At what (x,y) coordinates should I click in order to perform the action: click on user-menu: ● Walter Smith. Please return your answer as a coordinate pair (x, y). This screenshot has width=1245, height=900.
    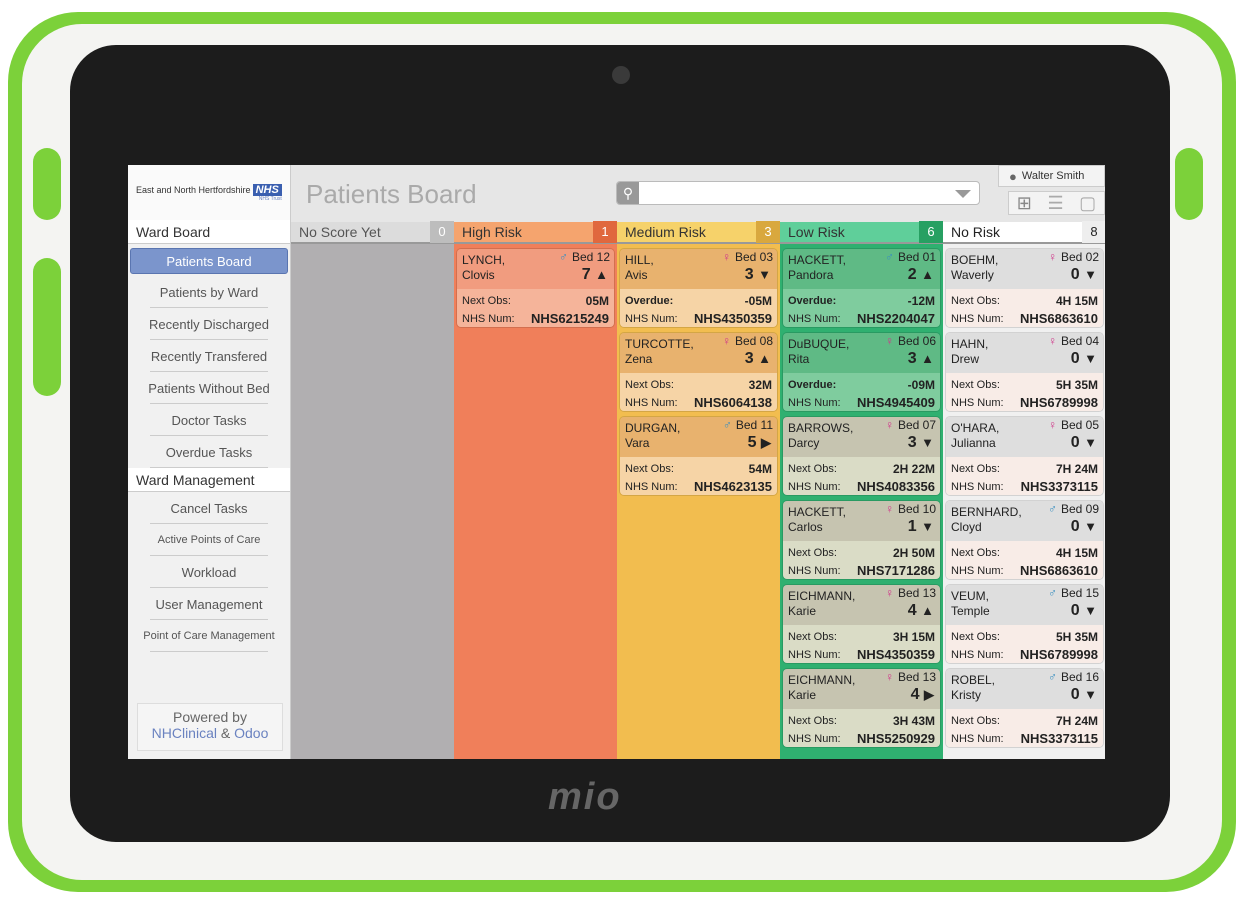
    Looking at the image, I should click on (1051, 176).